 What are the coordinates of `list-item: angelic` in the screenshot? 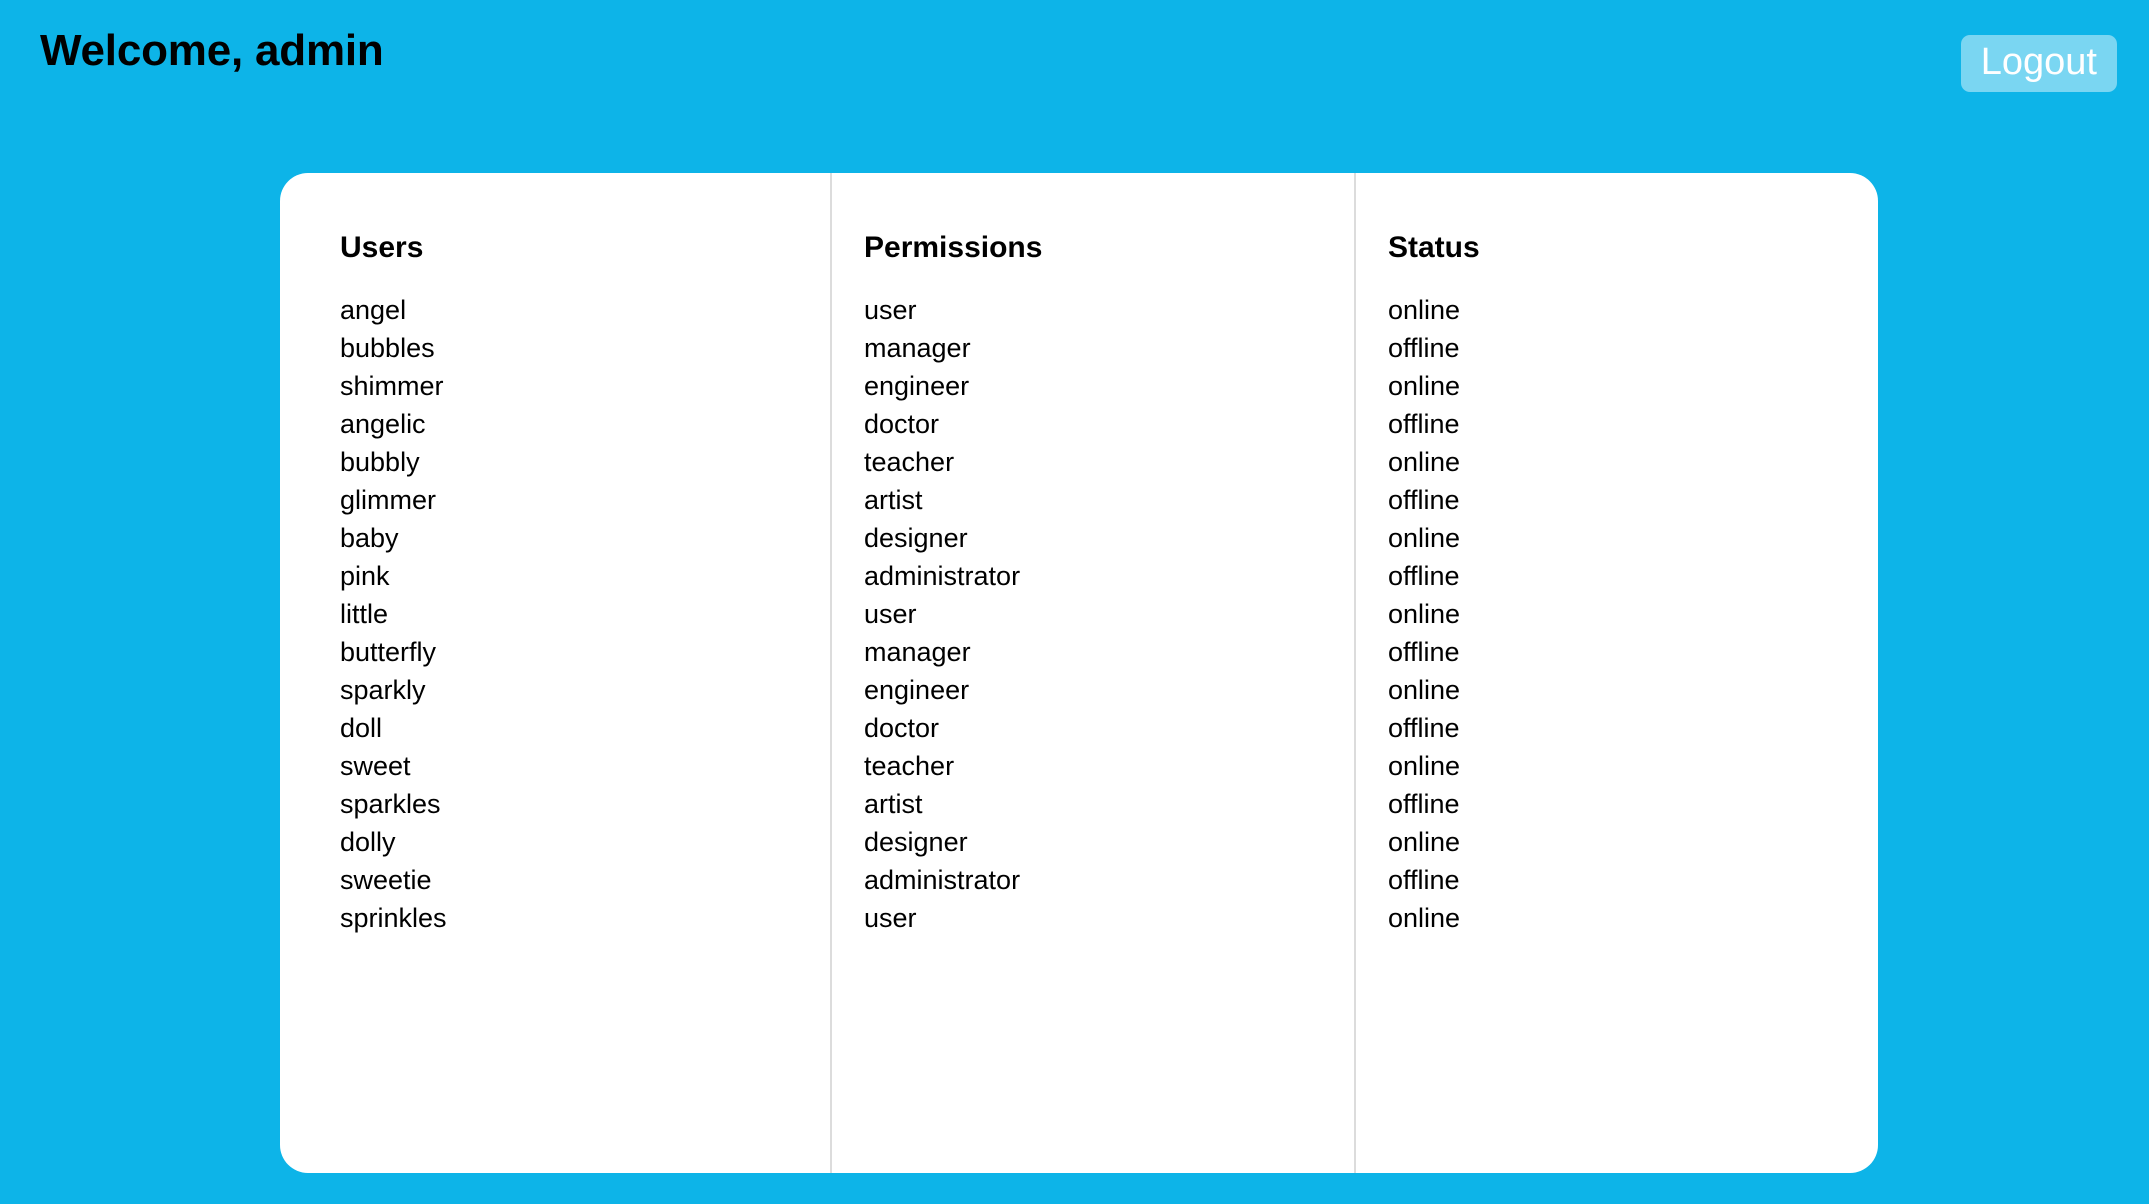 It's located at (383, 423).